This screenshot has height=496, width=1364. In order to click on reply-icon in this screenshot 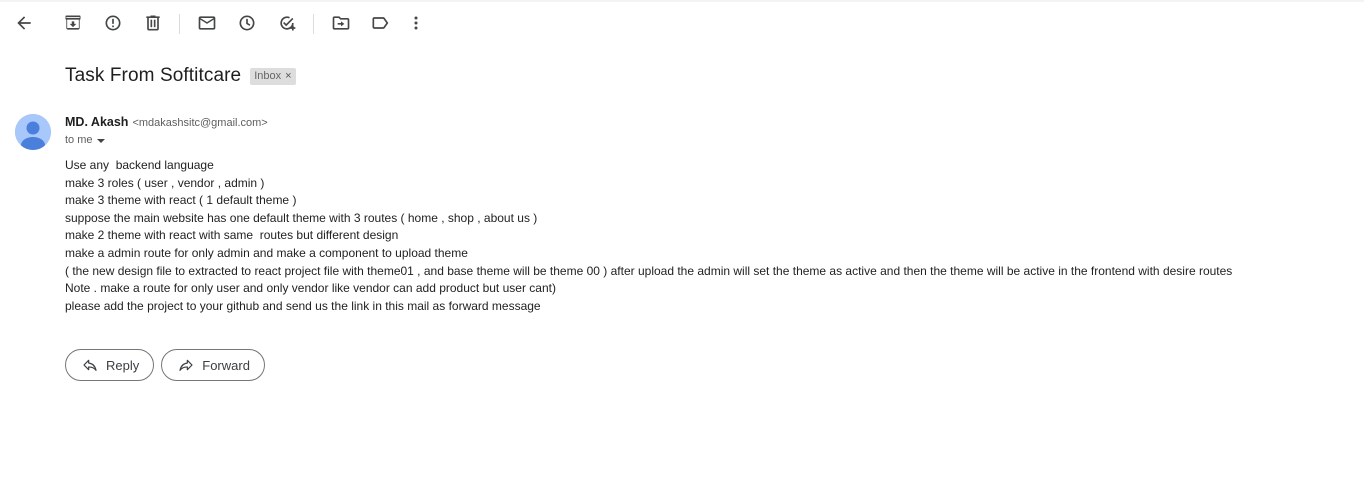, I will do `click(90, 365)`.